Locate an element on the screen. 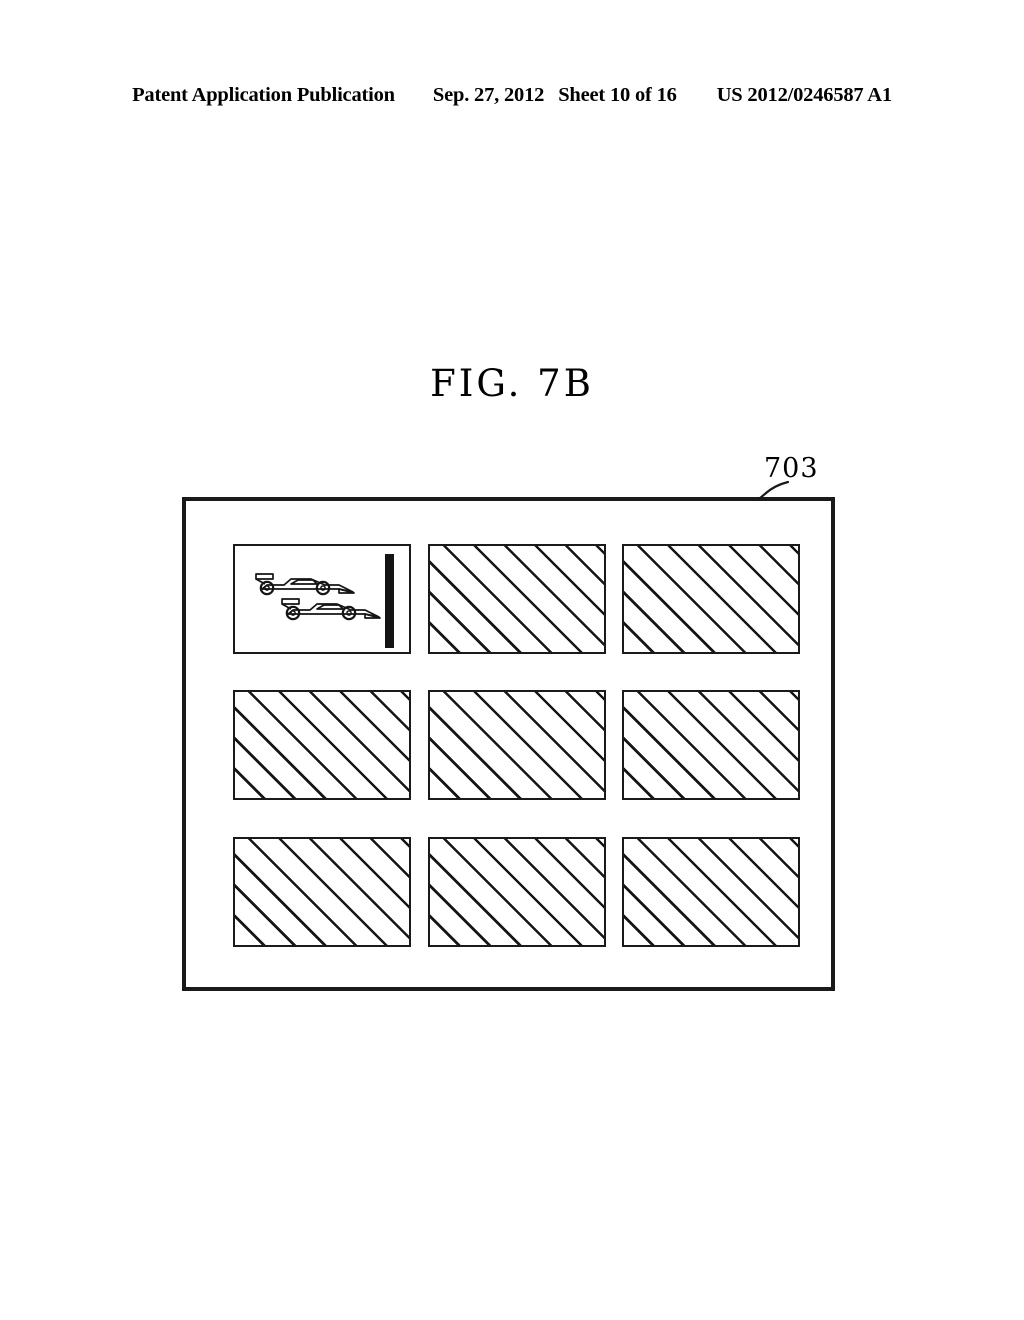 This screenshot has height=1320, width=1024. race-car-icon-lower is located at coordinates (331, 609).